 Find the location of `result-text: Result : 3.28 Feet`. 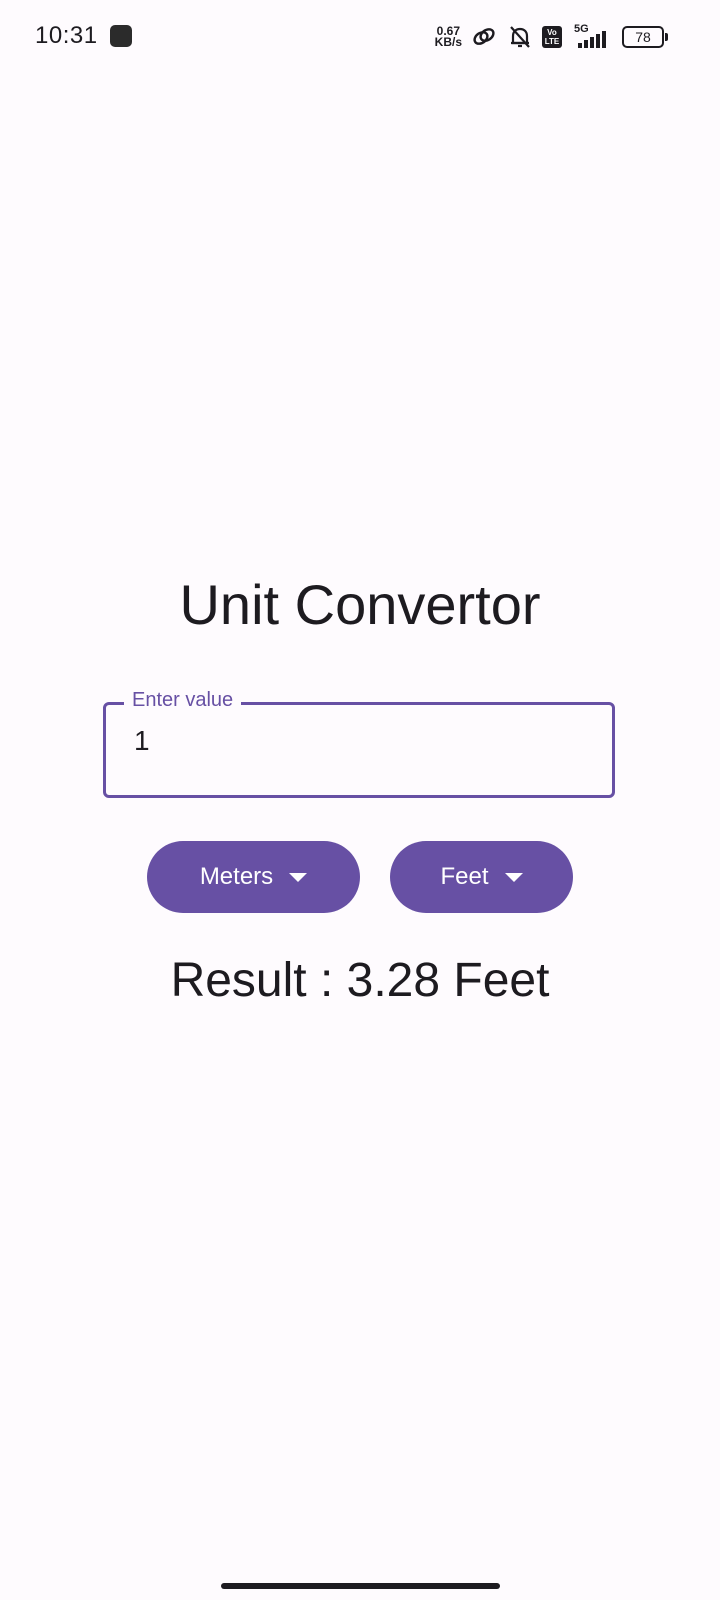

result-text: Result : 3.28 Feet is located at coordinates (360, 980).